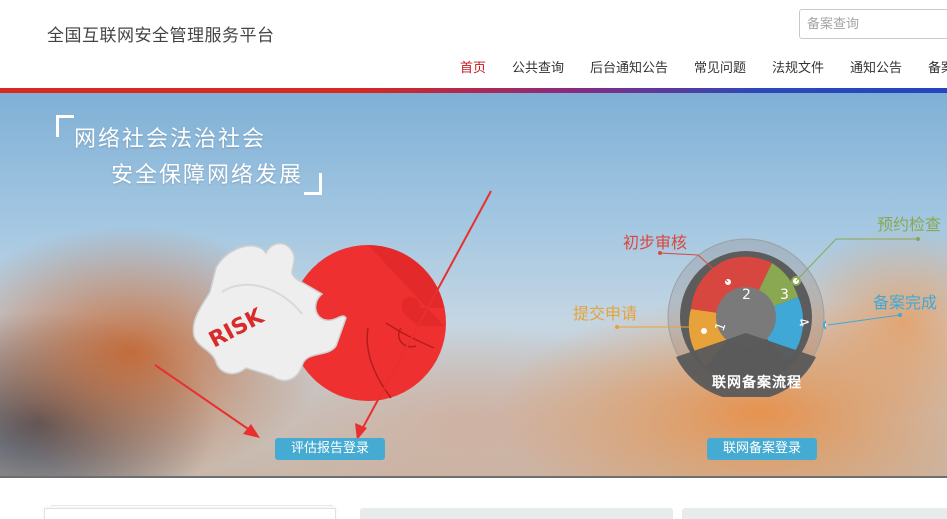 The width and height of the screenshot is (947, 519). What do you see at coordinates (909, 224) in the screenshot?
I see `step-label-inspection: 预约检查` at bounding box center [909, 224].